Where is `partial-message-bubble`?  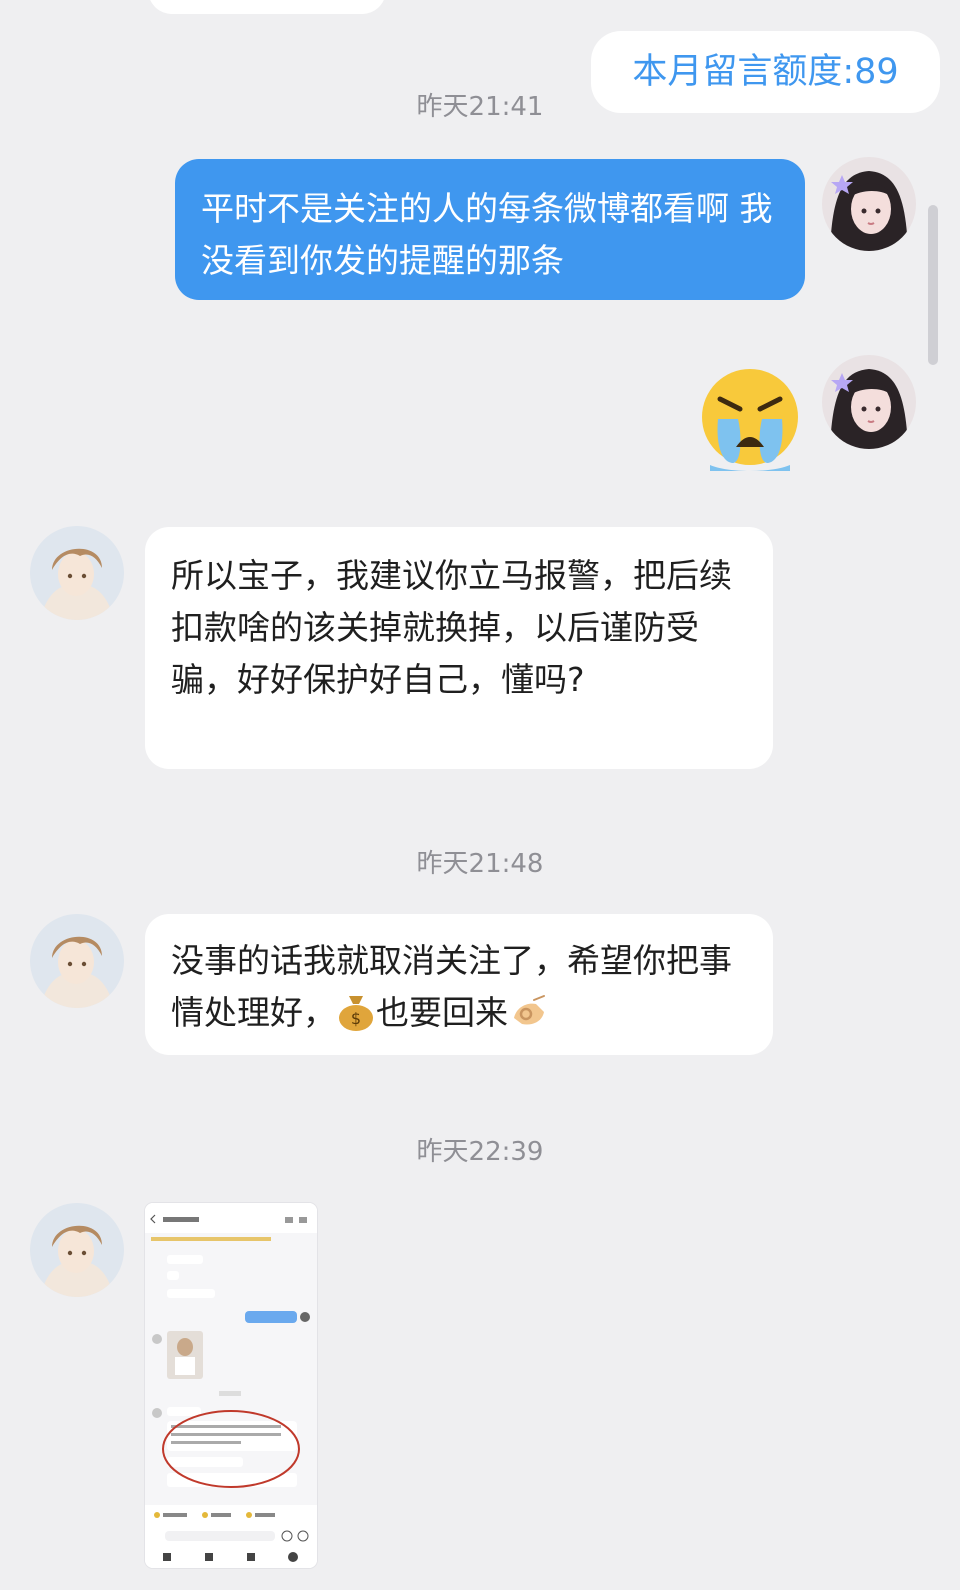
partial-message-bubble is located at coordinates (267, 7).